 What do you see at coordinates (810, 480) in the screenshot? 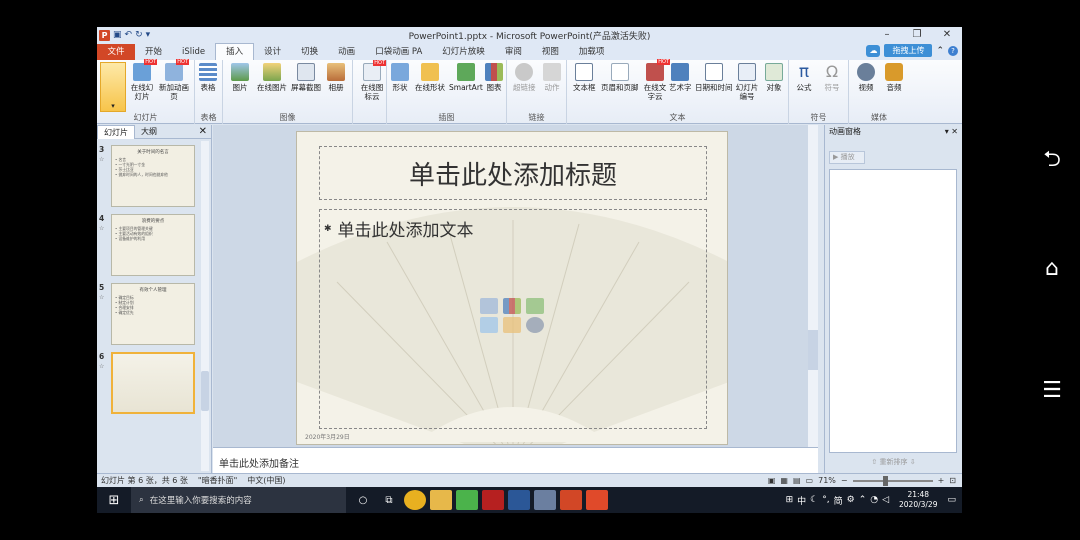
I see `slideshow-view-icon: ▭` at bounding box center [810, 480].